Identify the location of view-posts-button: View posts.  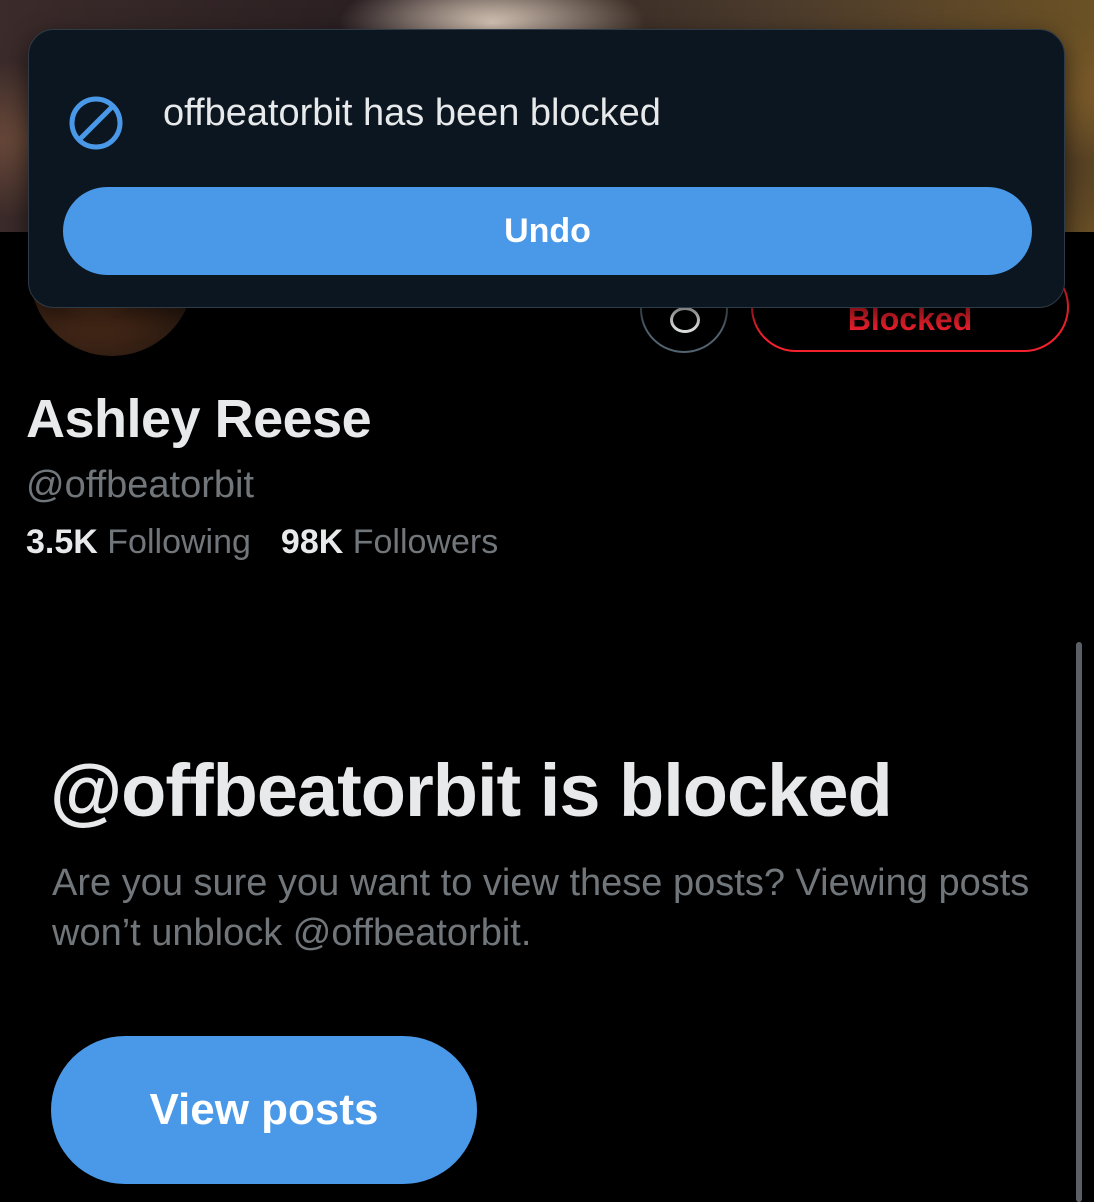
(264, 1110).